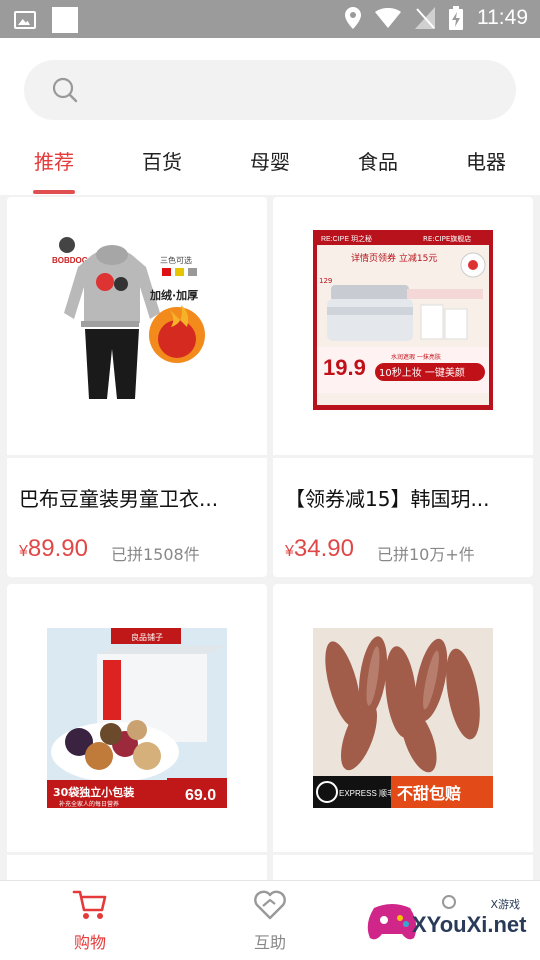 The height and width of the screenshot is (960, 540). I want to click on tab-appliances: 电器, so click(486, 160).